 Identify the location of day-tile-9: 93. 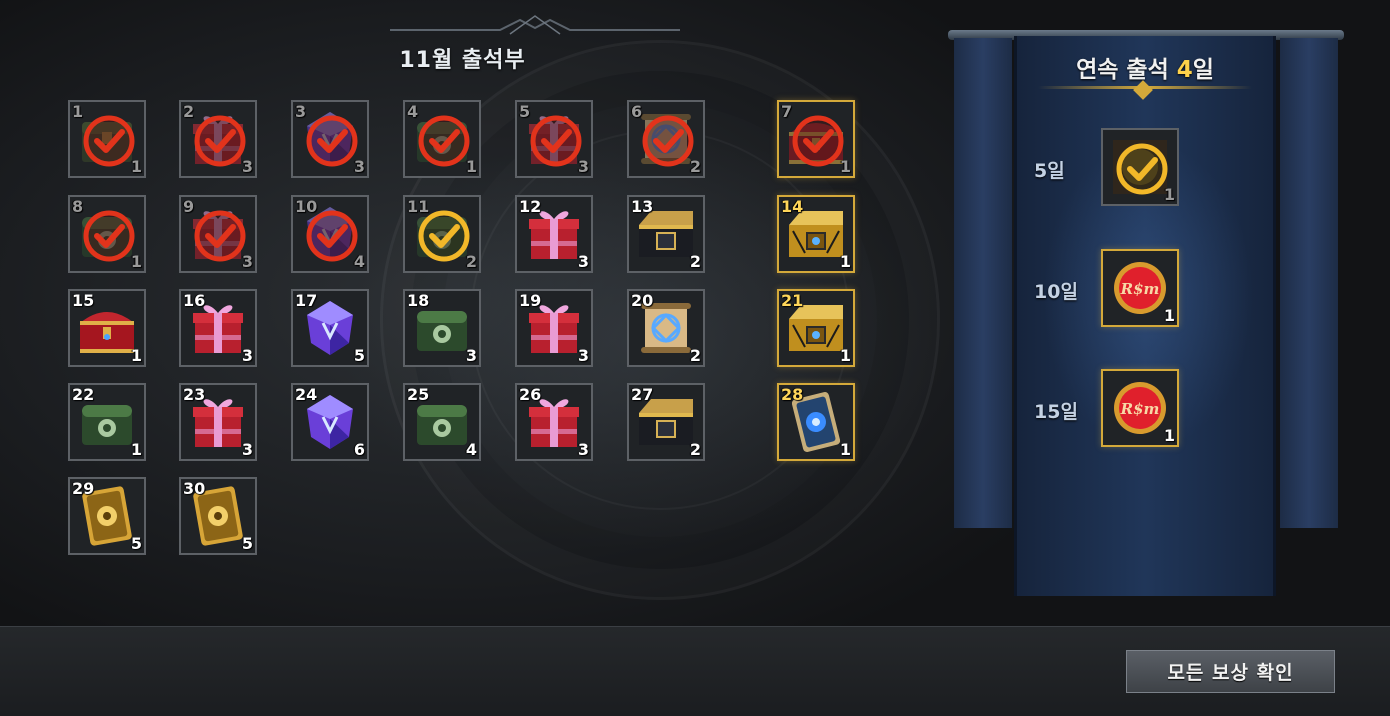
(218, 234).